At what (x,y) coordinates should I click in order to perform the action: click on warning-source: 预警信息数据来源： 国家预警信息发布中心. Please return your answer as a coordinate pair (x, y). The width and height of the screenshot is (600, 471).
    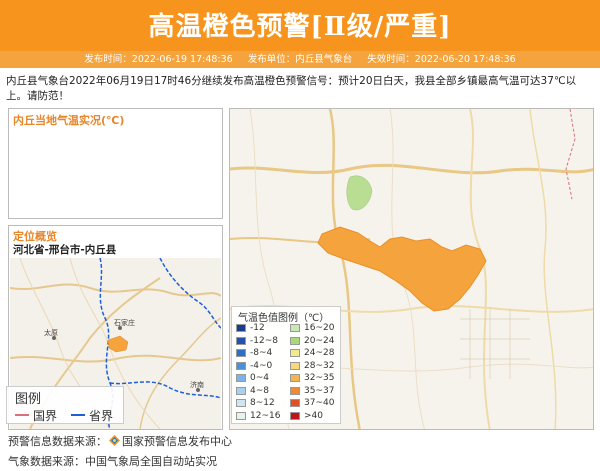
    Looking at the image, I should click on (120, 441).